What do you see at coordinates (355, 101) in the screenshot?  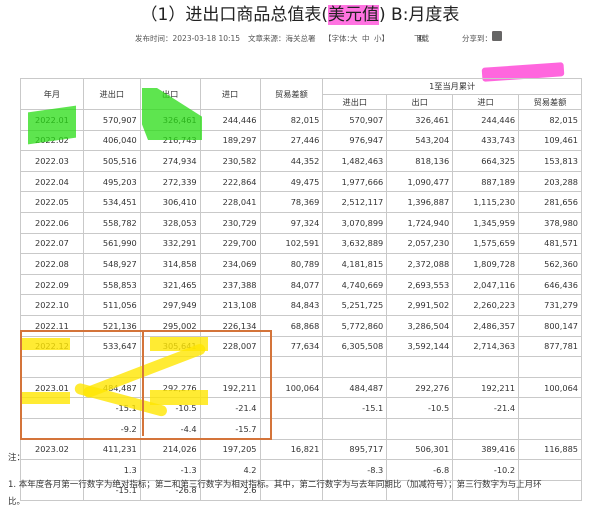 I see `header-cum-total: 进出口` at bounding box center [355, 101].